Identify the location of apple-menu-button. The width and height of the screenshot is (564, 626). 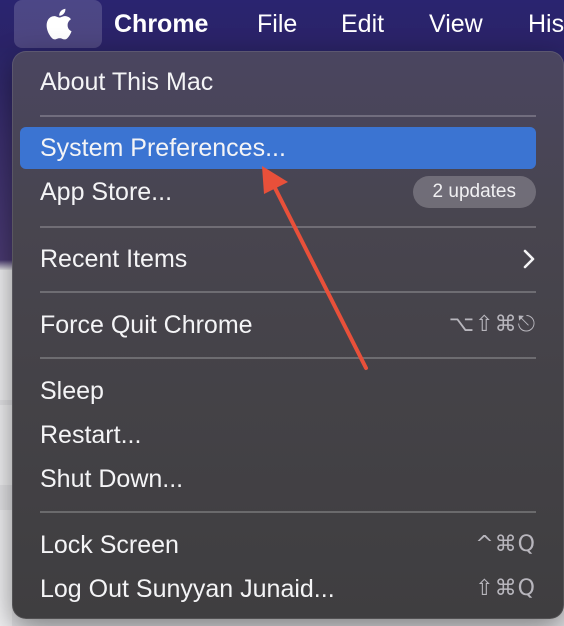
(58, 24).